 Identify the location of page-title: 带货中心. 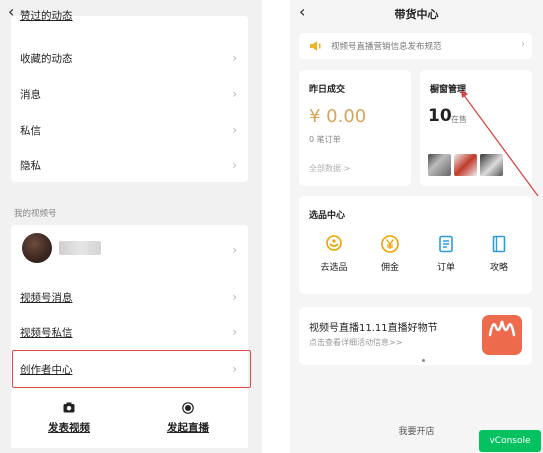
(416, 14).